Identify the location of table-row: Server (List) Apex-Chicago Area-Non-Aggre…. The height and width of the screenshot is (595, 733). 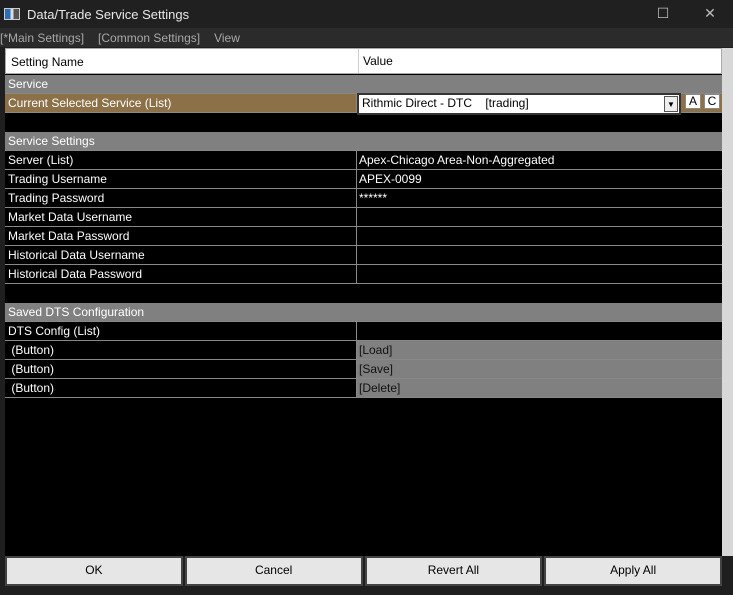
(363, 160).